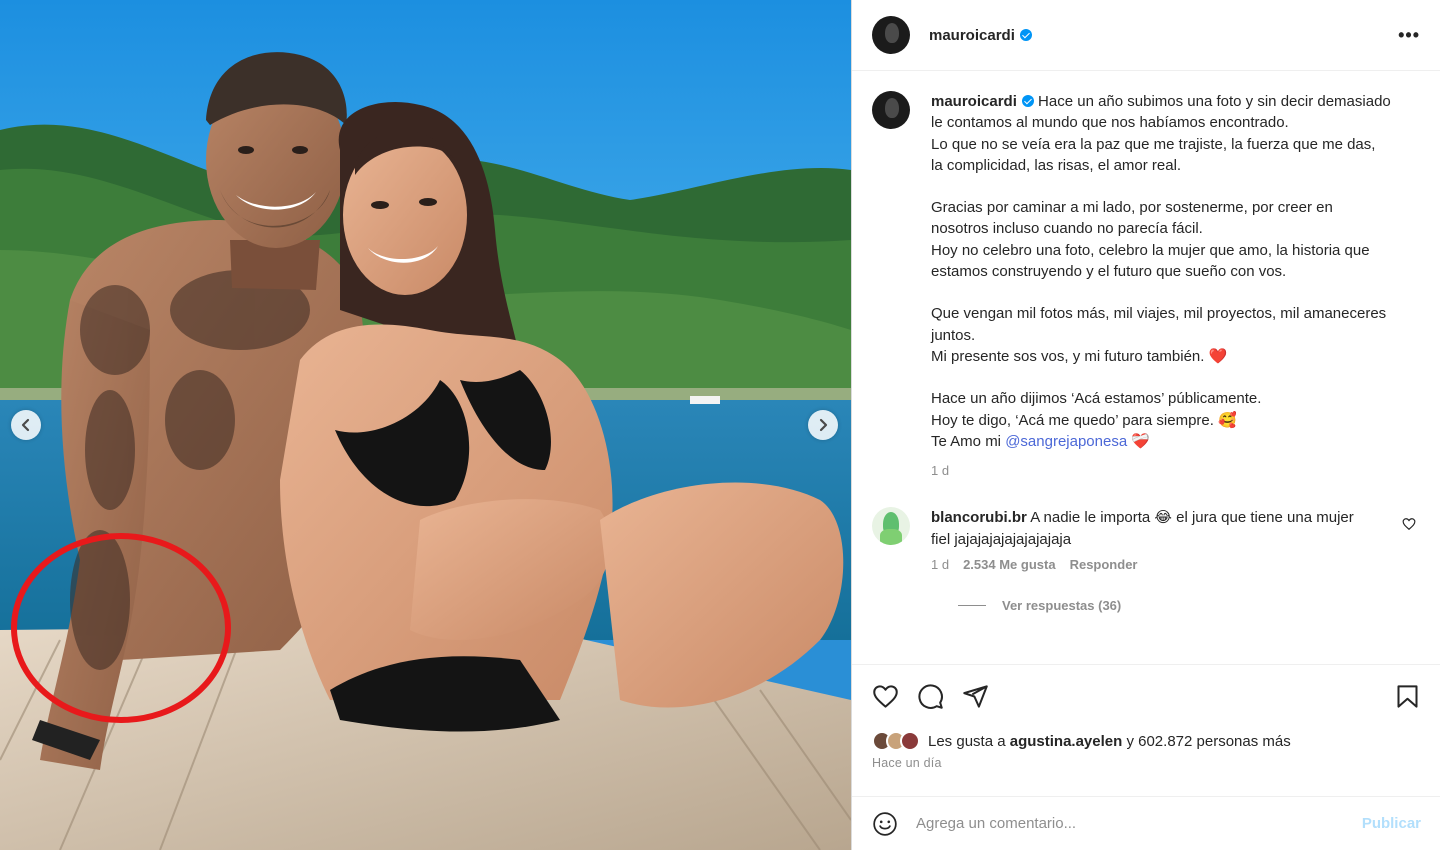  What do you see at coordinates (979, 517) in the screenshot?
I see `commenter-username: blancorubi.br` at bounding box center [979, 517].